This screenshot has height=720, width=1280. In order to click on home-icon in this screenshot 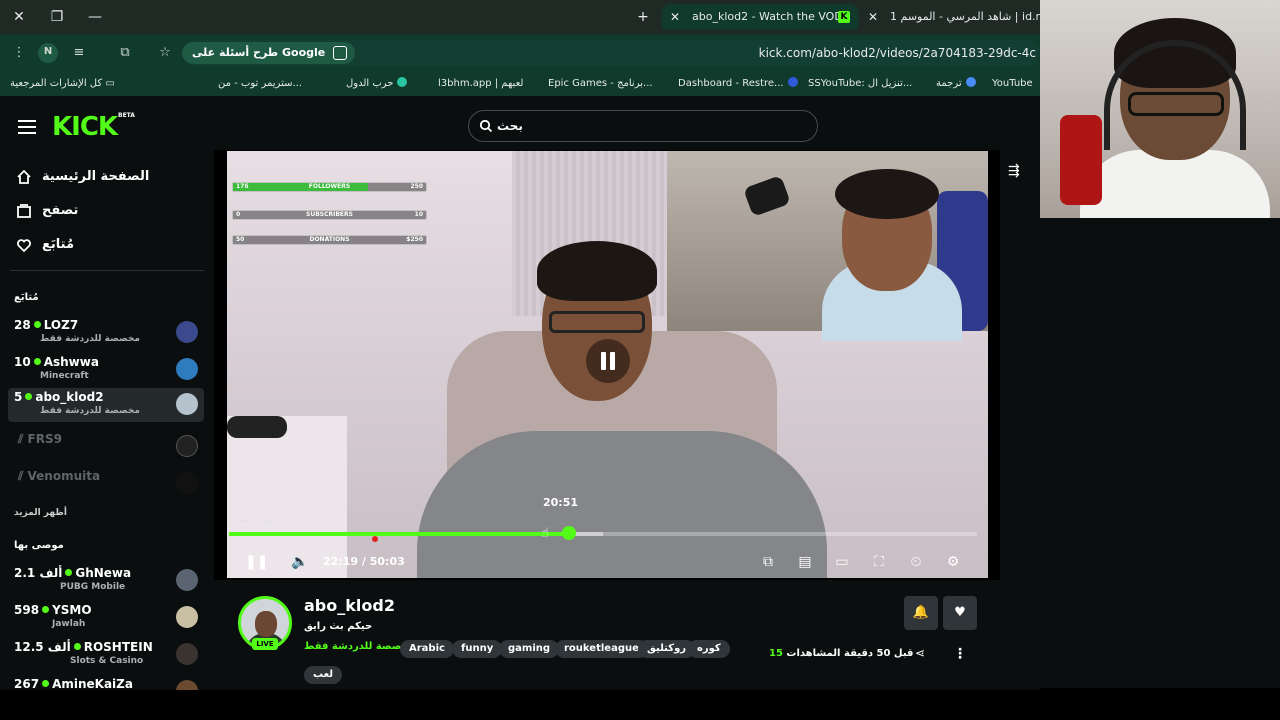, I will do `click(24, 176)`.